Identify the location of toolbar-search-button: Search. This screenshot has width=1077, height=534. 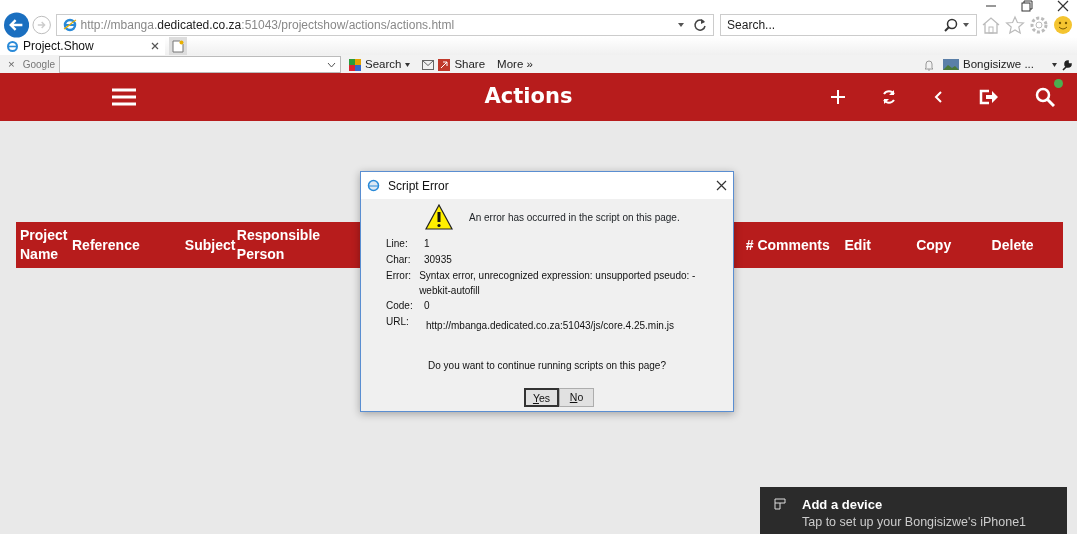
(379, 64).